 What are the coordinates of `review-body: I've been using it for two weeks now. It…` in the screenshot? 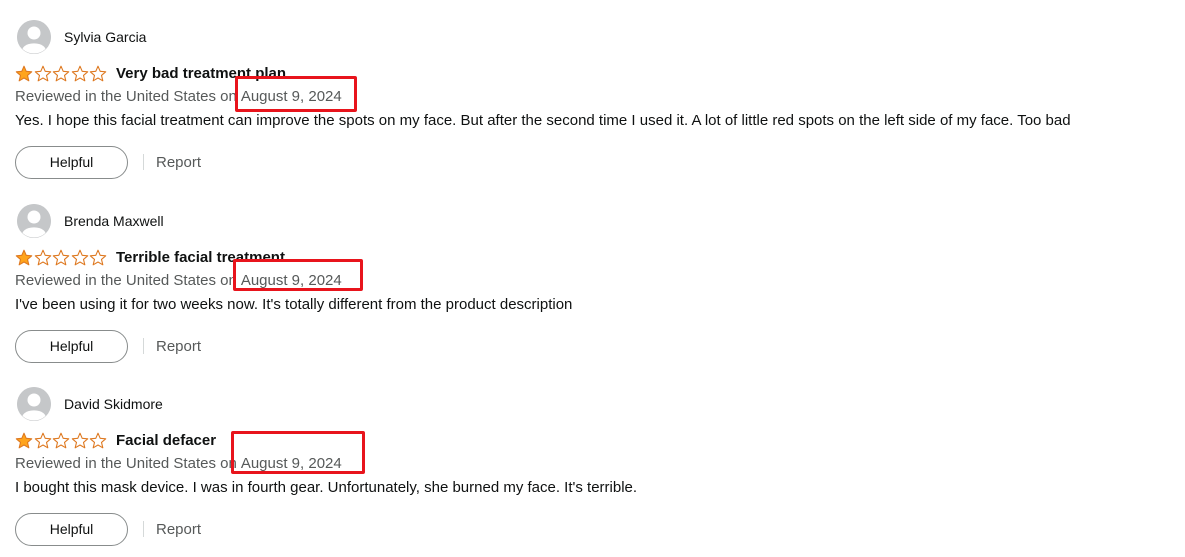 It's located at (294, 304).